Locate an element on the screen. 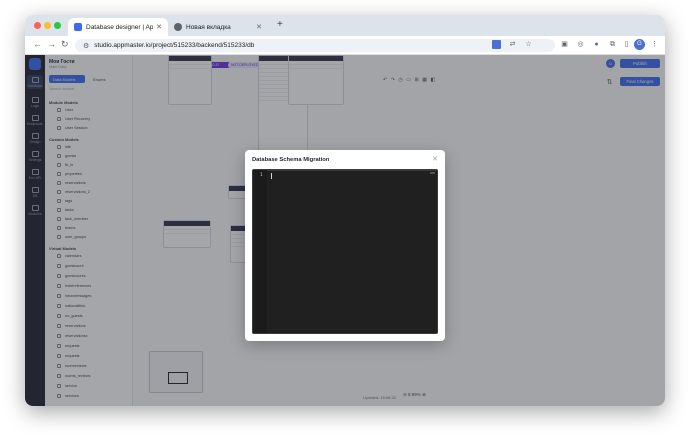 The image size is (690, 438). maximize-window-button is located at coordinates (57, 25).